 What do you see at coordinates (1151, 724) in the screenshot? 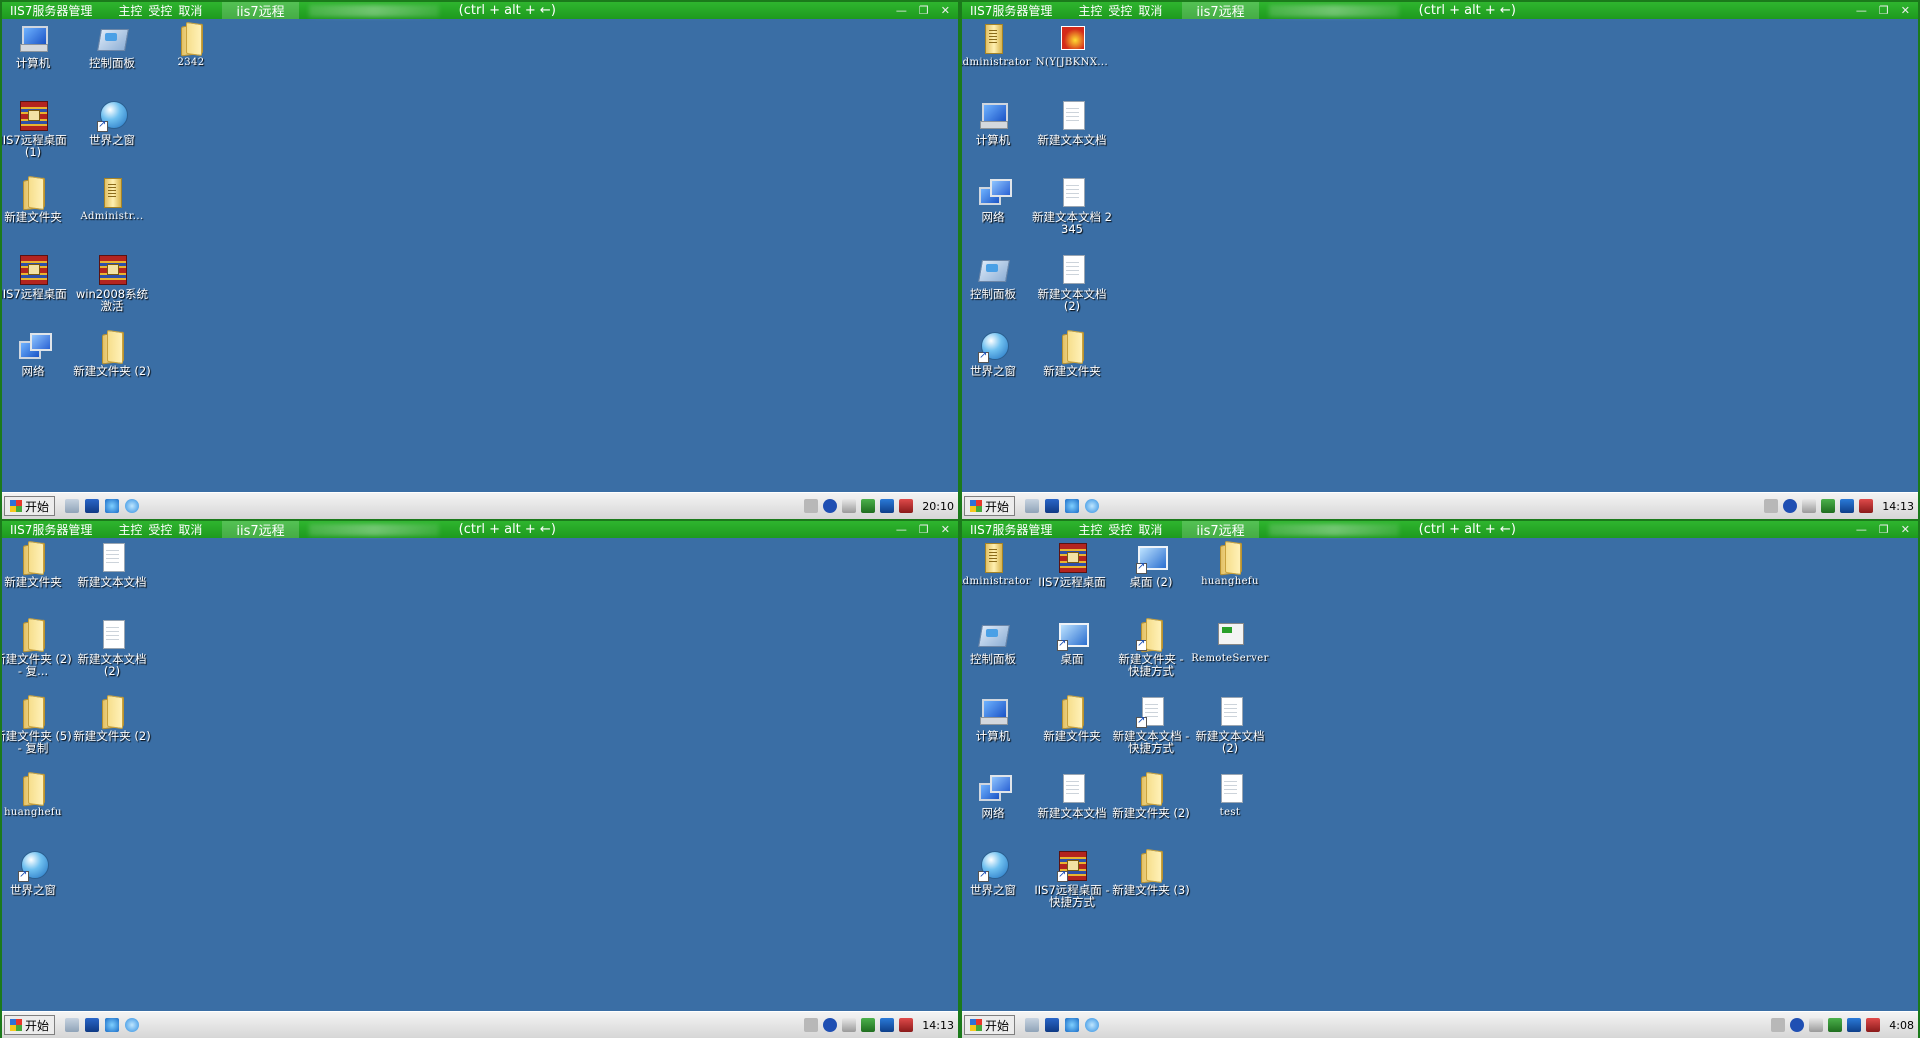
I see `desktop-icon-item: 新建文本文档 - 快捷方式` at bounding box center [1151, 724].